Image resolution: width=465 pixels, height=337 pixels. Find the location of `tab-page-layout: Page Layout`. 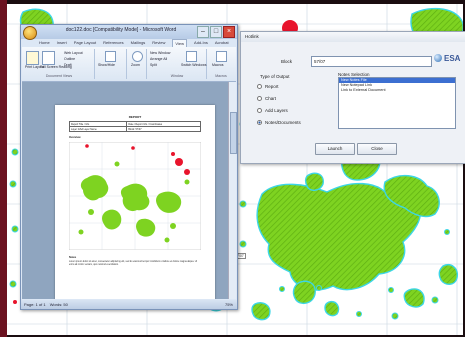

tab-page-layout: Page Layout is located at coordinates (85, 43).